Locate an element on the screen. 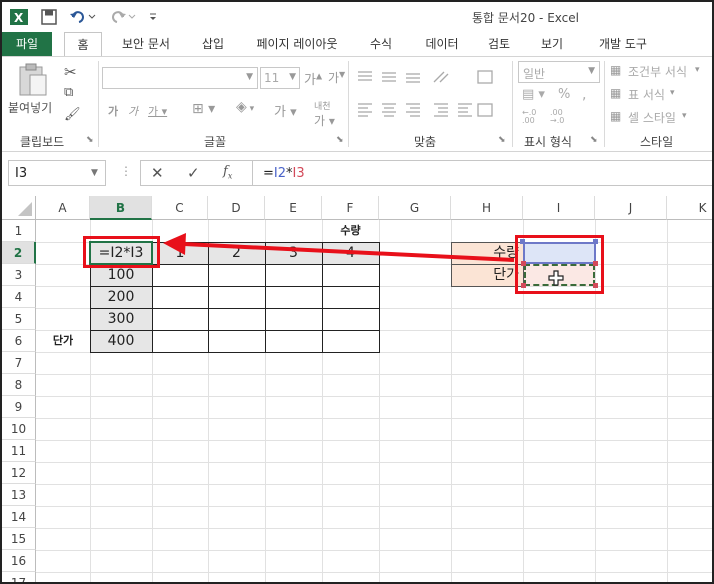 Image resolution: width=714 pixels, height=584 pixels. paste-label: 붙여넣기 is located at coordinates (30, 107).